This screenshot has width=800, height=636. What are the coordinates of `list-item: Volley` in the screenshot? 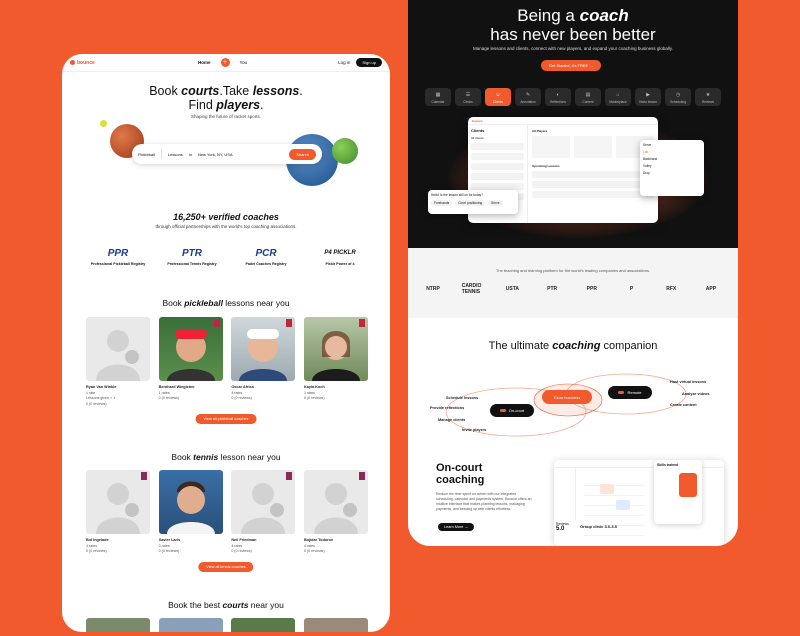 It's located at (672, 166).